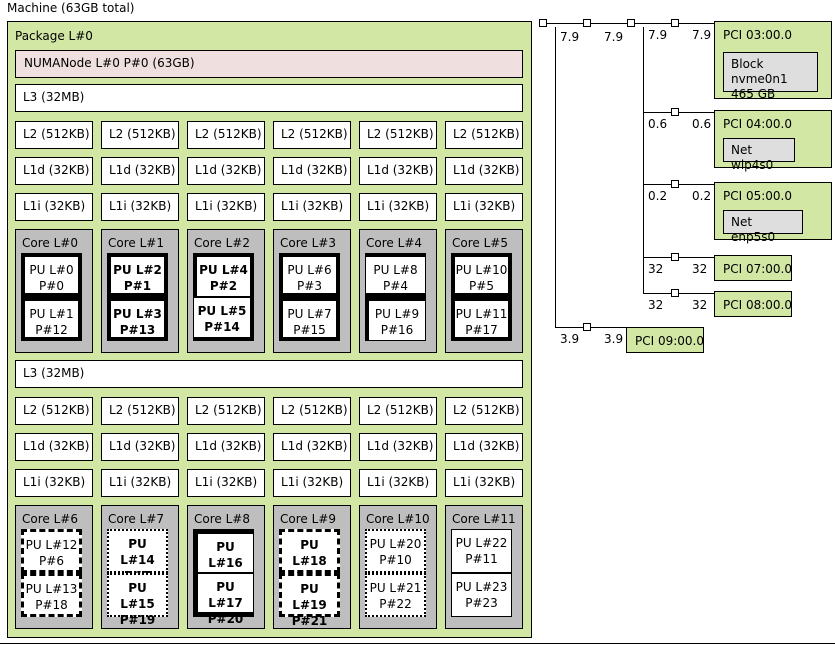 Image resolution: width=835 pixels, height=646 pixels. Describe the element at coordinates (763, 227) in the screenshot. I see `os-device-box: Net enp5s0` at that location.